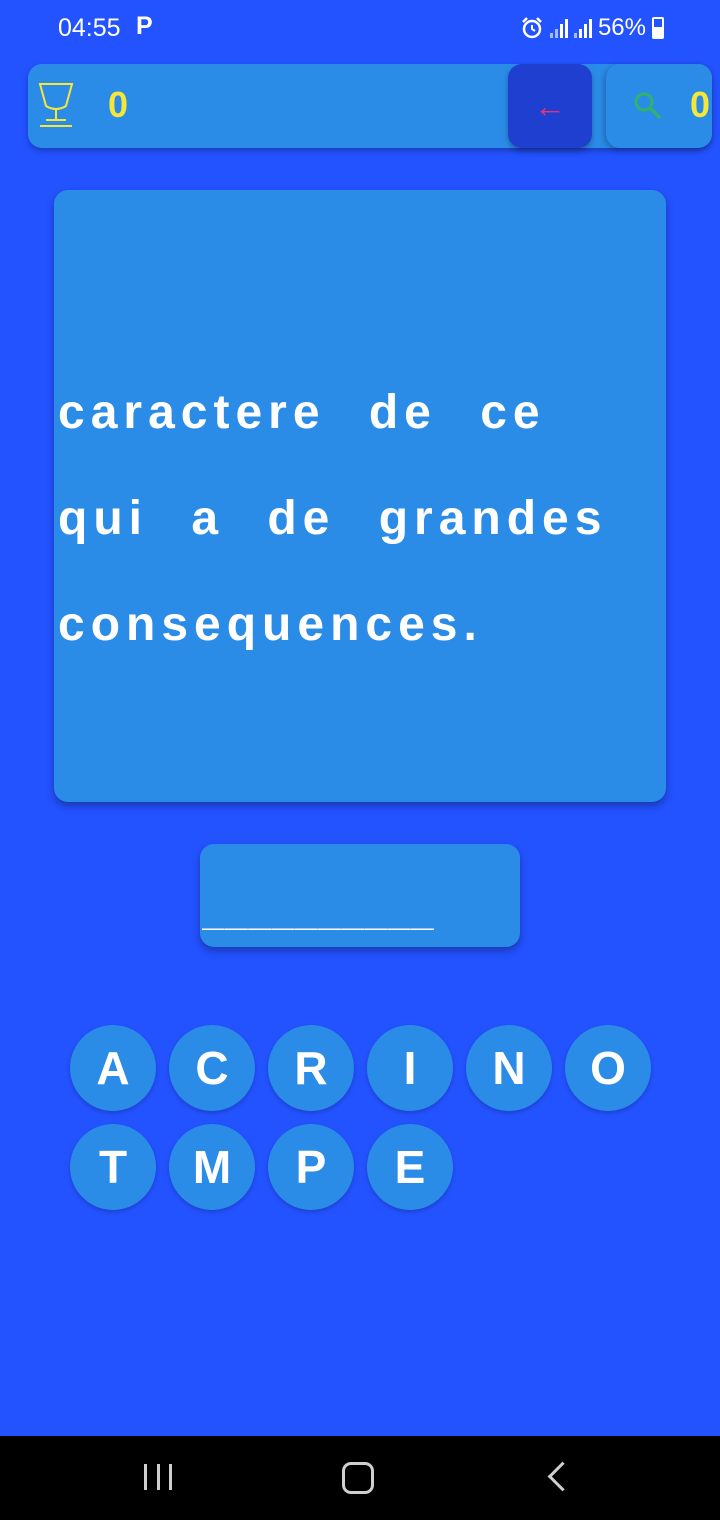  What do you see at coordinates (360, 29) in the screenshot?
I see `status-bar: 04:55 P 56%` at bounding box center [360, 29].